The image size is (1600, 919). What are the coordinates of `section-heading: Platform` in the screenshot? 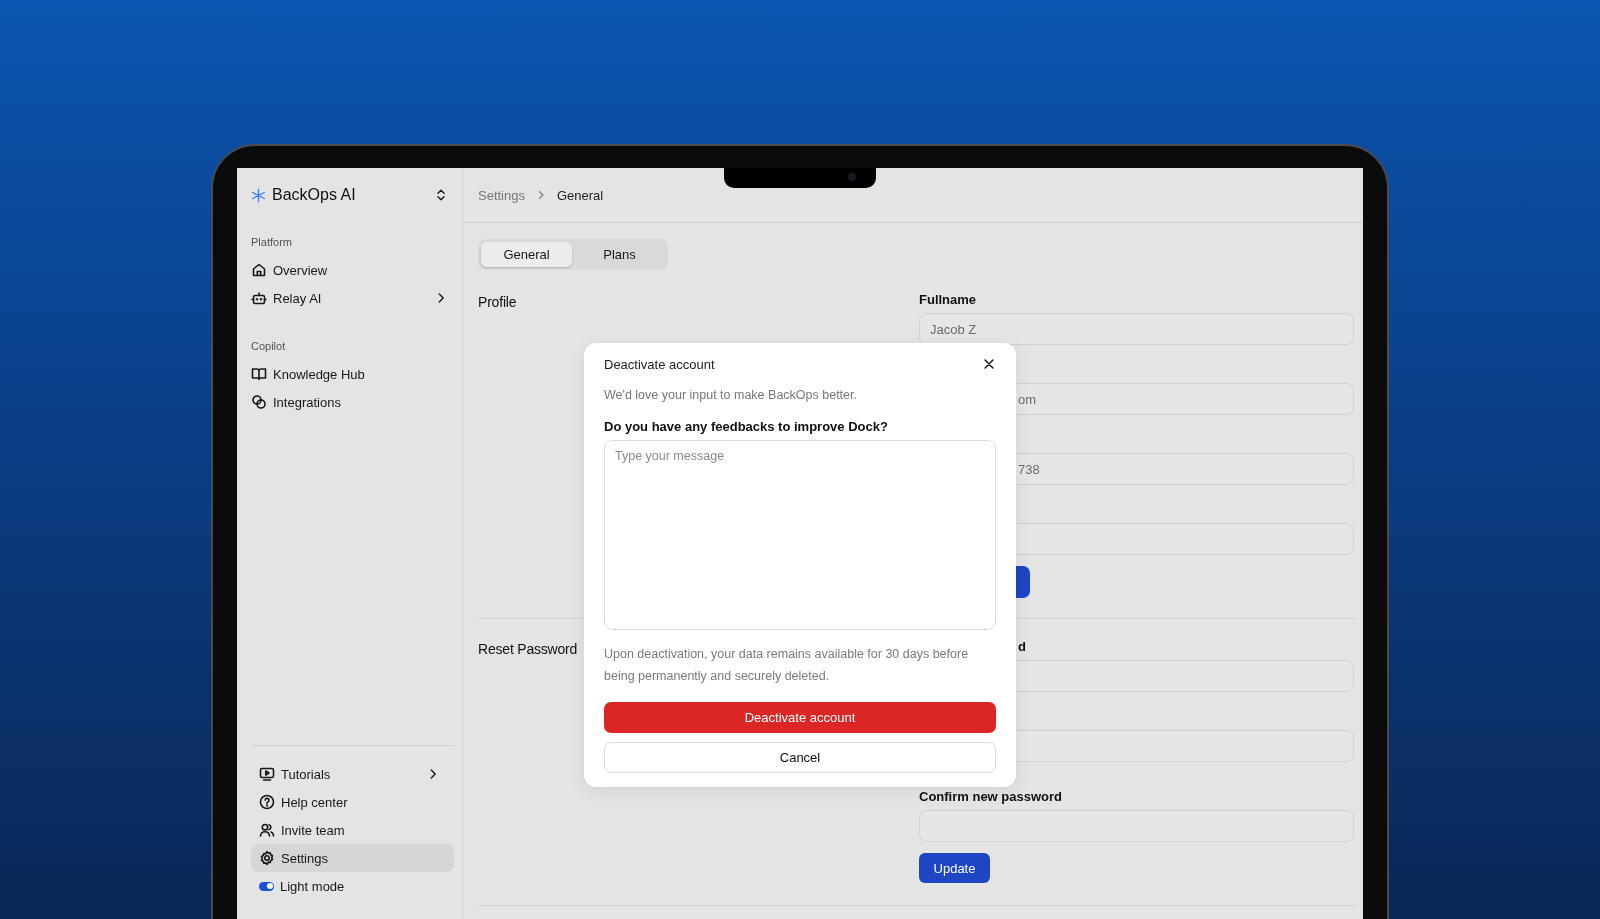 It's located at (272, 242).